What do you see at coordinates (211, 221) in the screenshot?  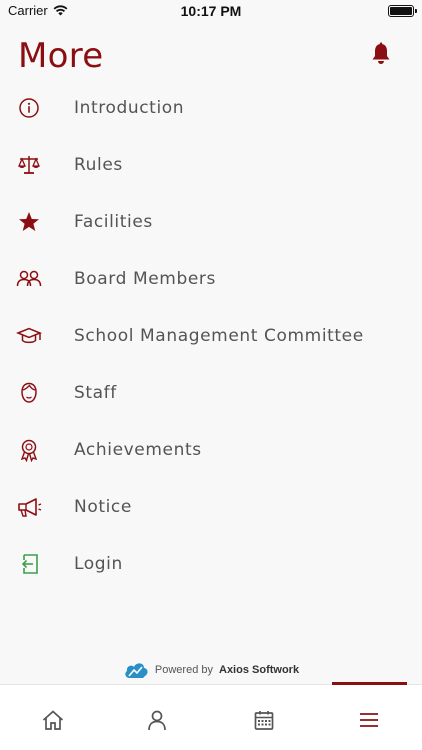 I see `menu-item-facilities: Facilities` at bounding box center [211, 221].